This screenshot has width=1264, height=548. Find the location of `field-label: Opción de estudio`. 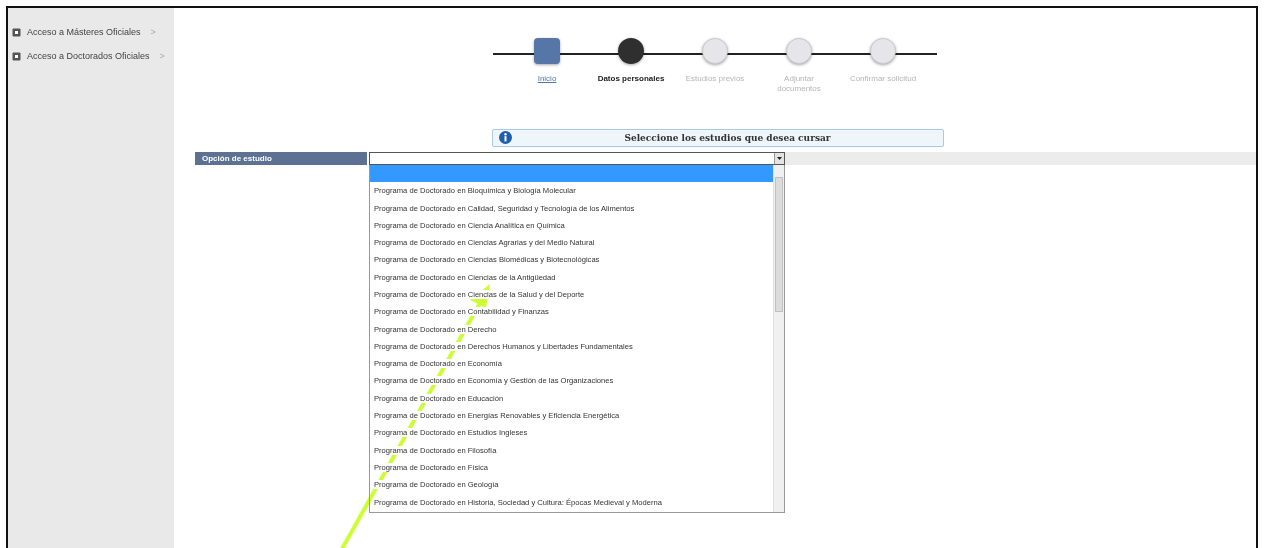

field-label: Opción de estudio is located at coordinates (281, 158).